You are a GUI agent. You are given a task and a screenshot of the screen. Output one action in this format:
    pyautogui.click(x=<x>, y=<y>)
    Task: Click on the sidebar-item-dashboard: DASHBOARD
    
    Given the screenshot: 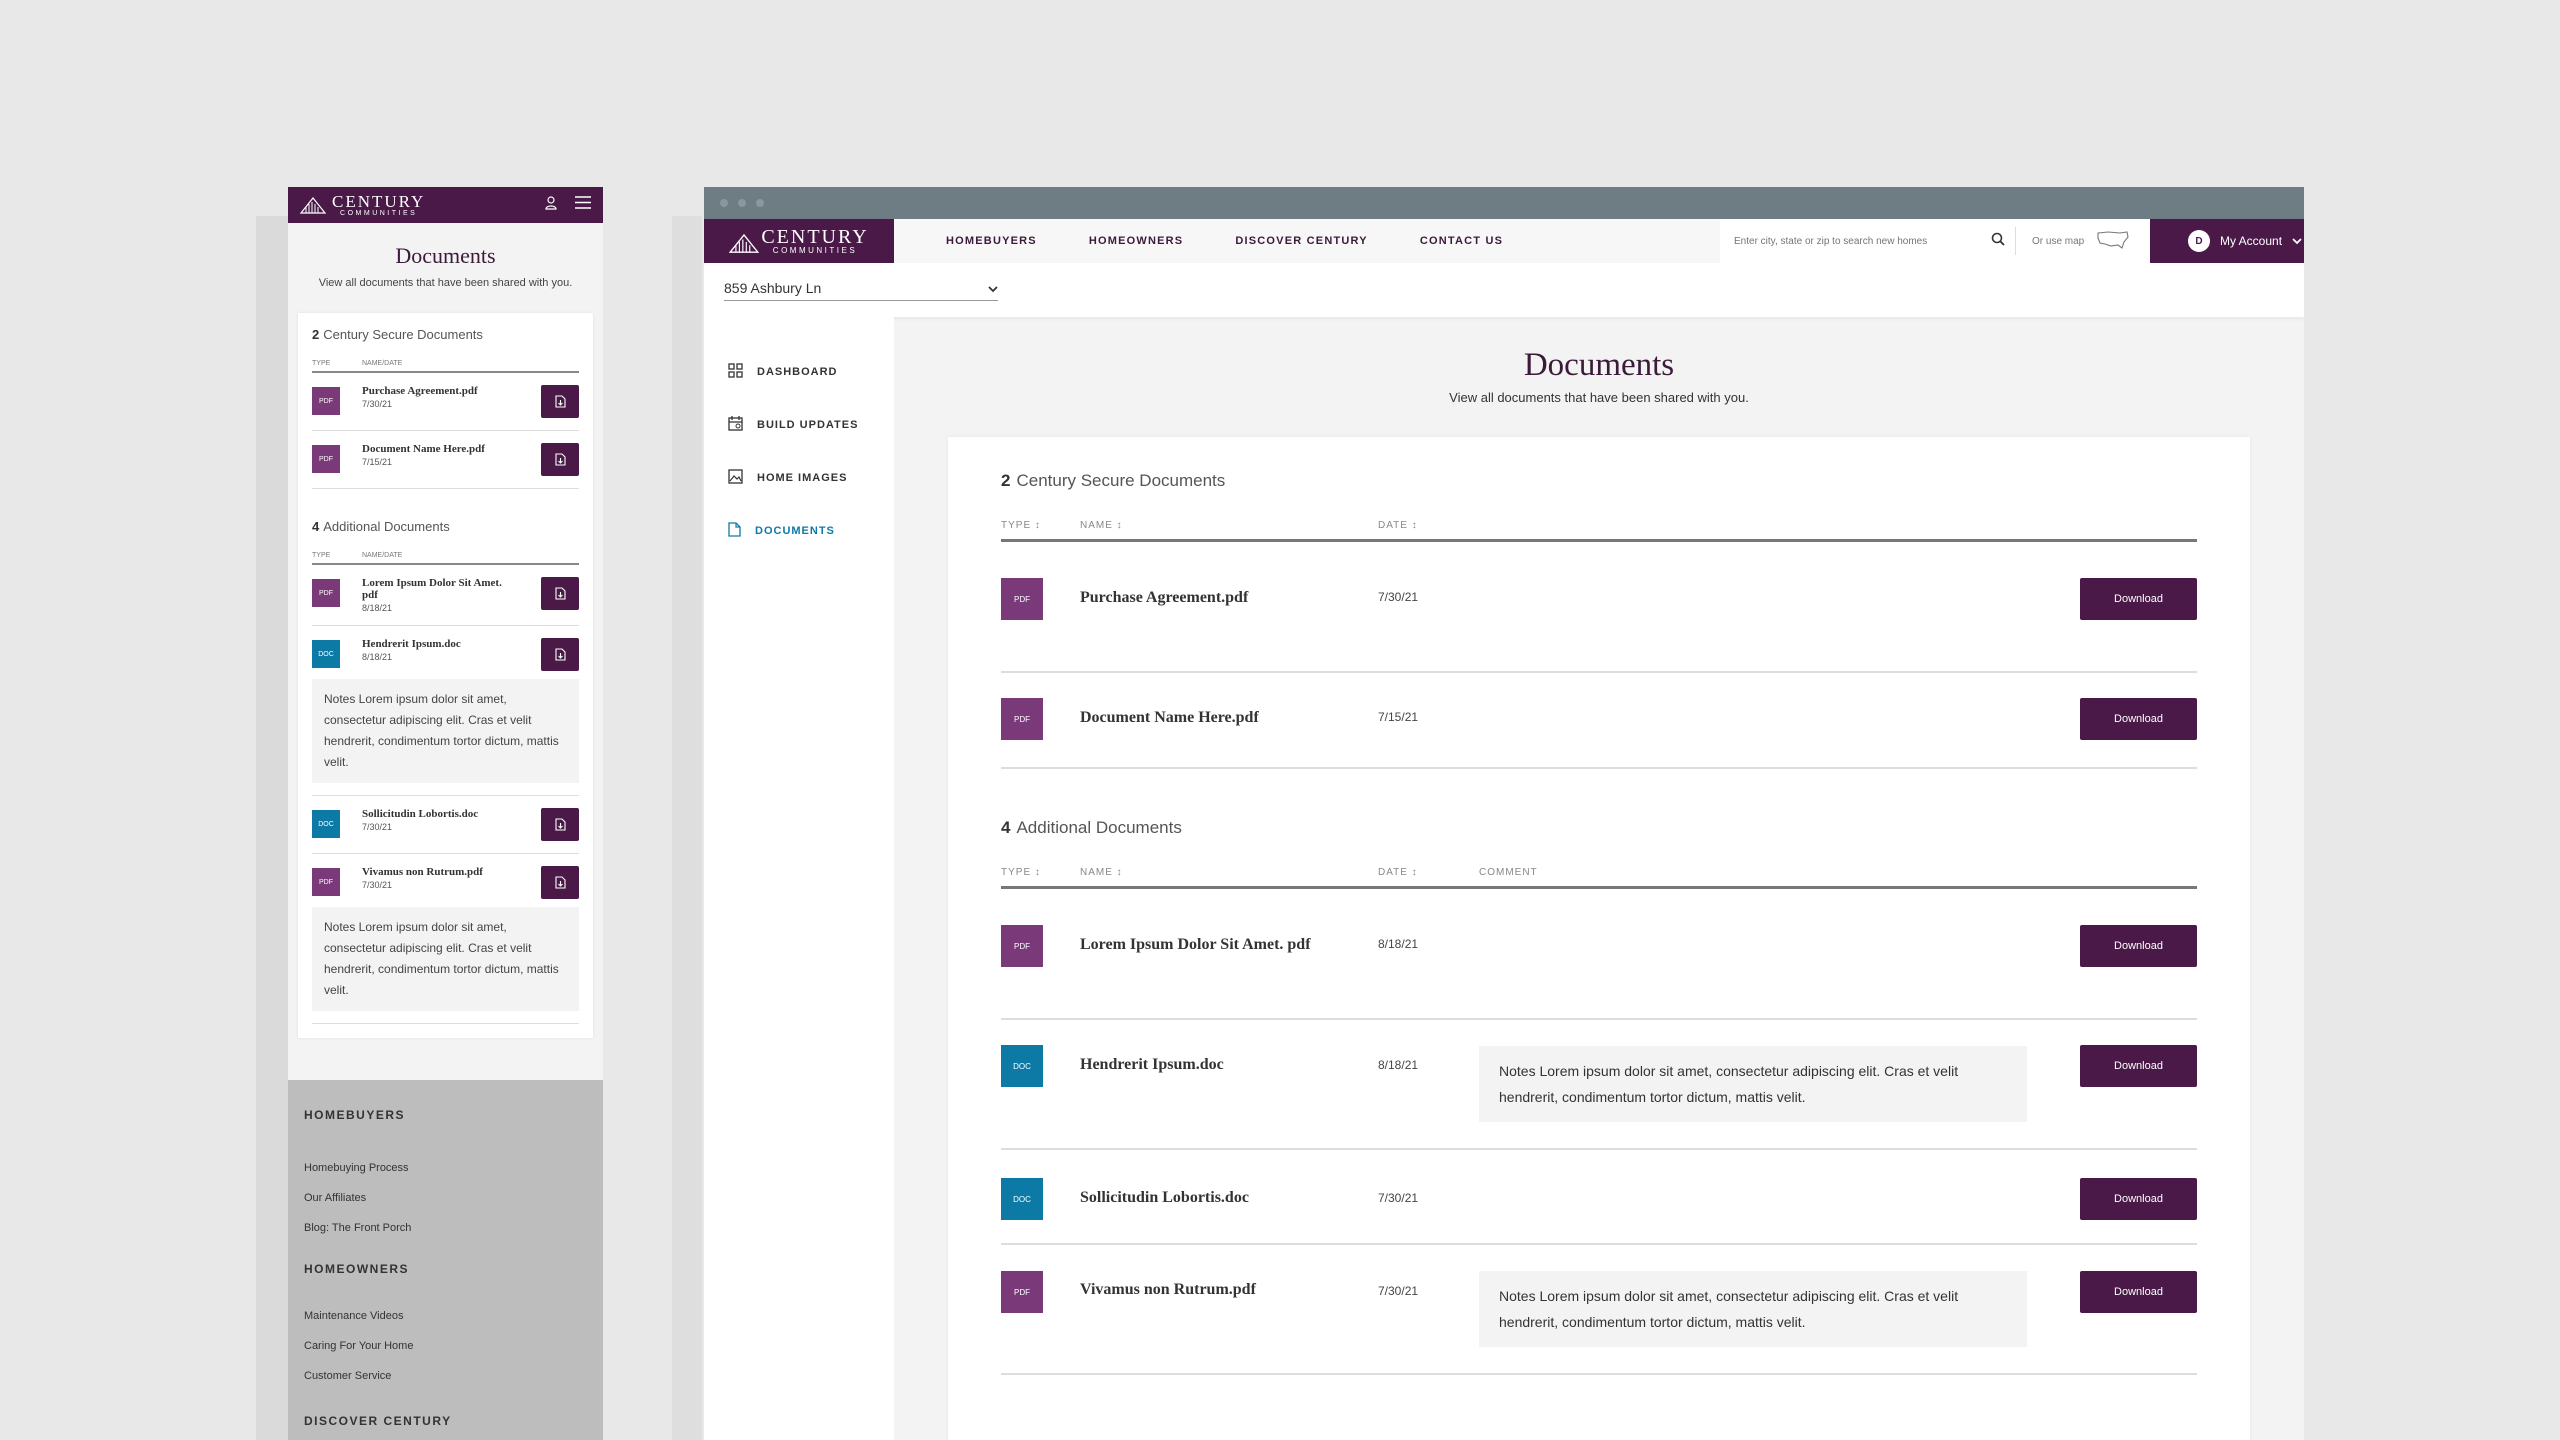 What is the action you would take?
    pyautogui.click(x=799, y=371)
    